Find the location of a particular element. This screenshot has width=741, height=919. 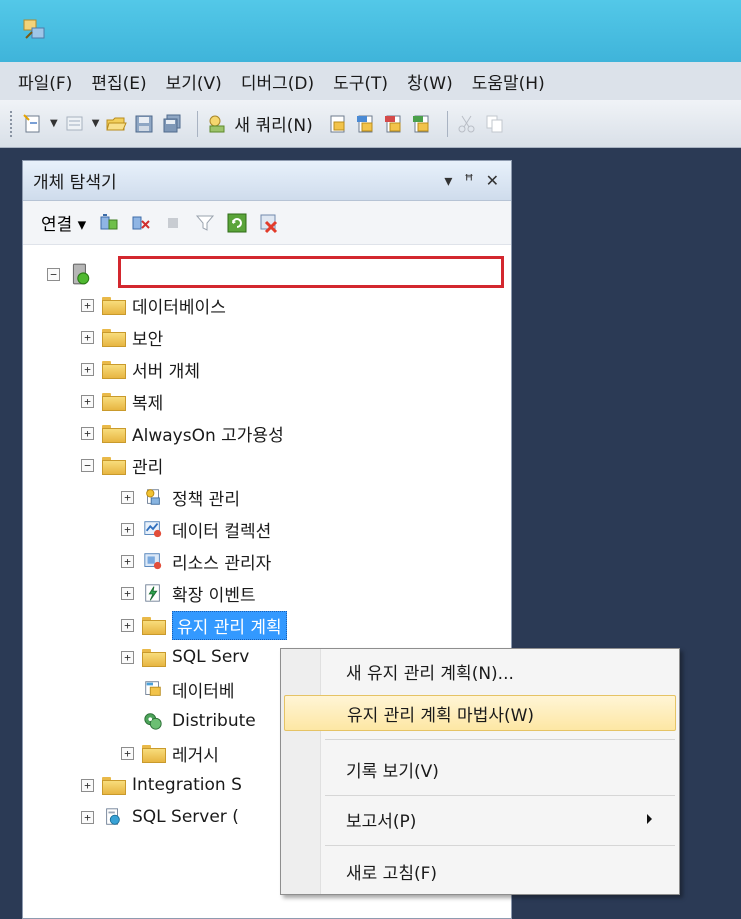

tree-row: + Integration S is located at coordinates (161, 785).